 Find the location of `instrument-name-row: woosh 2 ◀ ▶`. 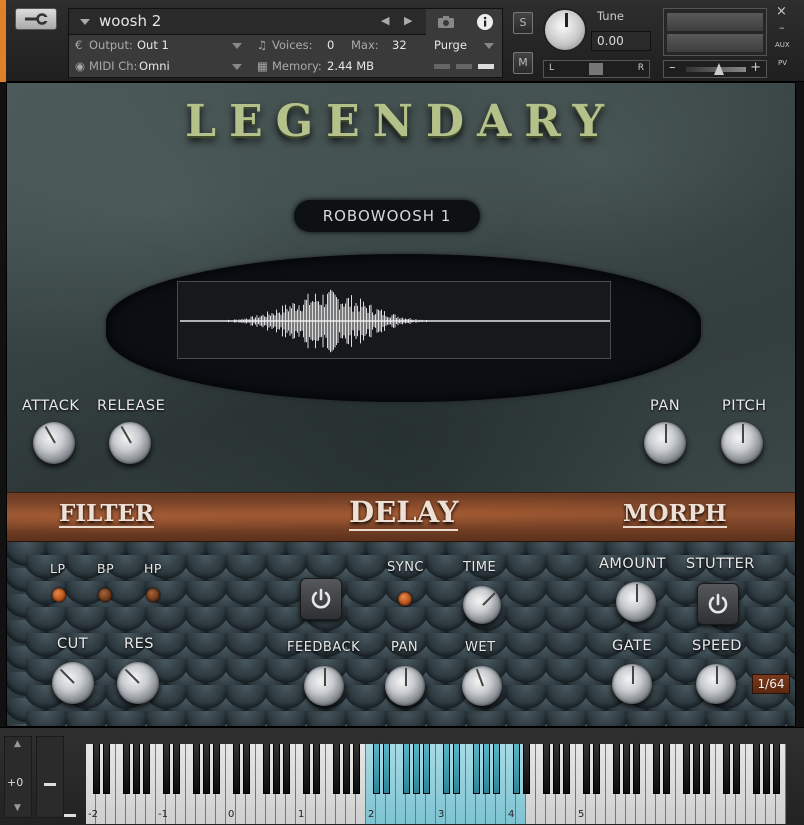

instrument-name-row: woosh 2 ◀ ▶ is located at coordinates (247, 22).